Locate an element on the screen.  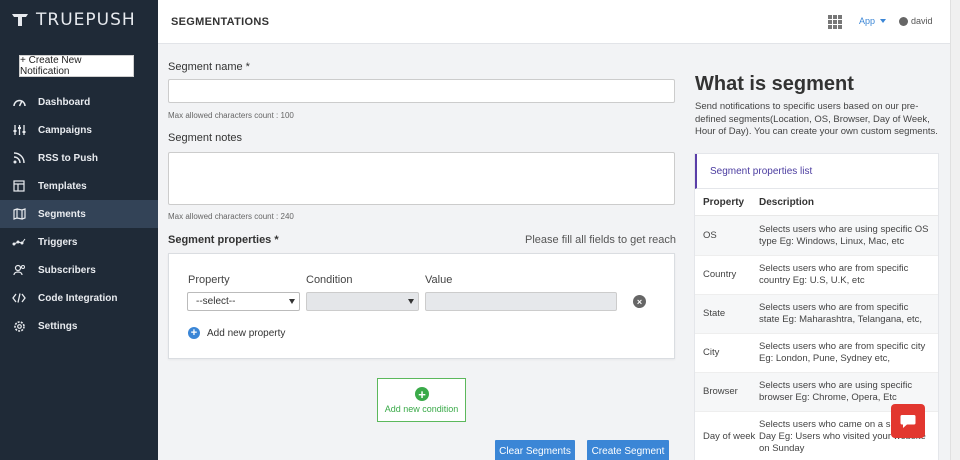
add-property-button: + Add new property is located at coordinates (236, 333).